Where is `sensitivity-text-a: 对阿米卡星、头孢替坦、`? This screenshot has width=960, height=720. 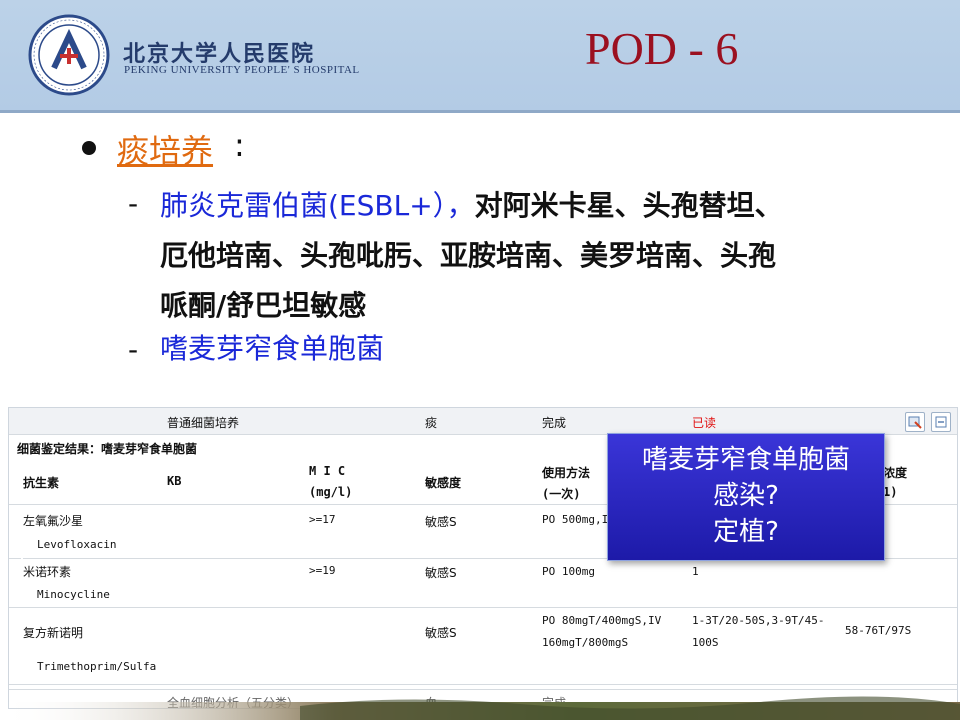
sensitivity-text-a: 对阿米卡星、头孢替坦、 is located at coordinates (628, 205).